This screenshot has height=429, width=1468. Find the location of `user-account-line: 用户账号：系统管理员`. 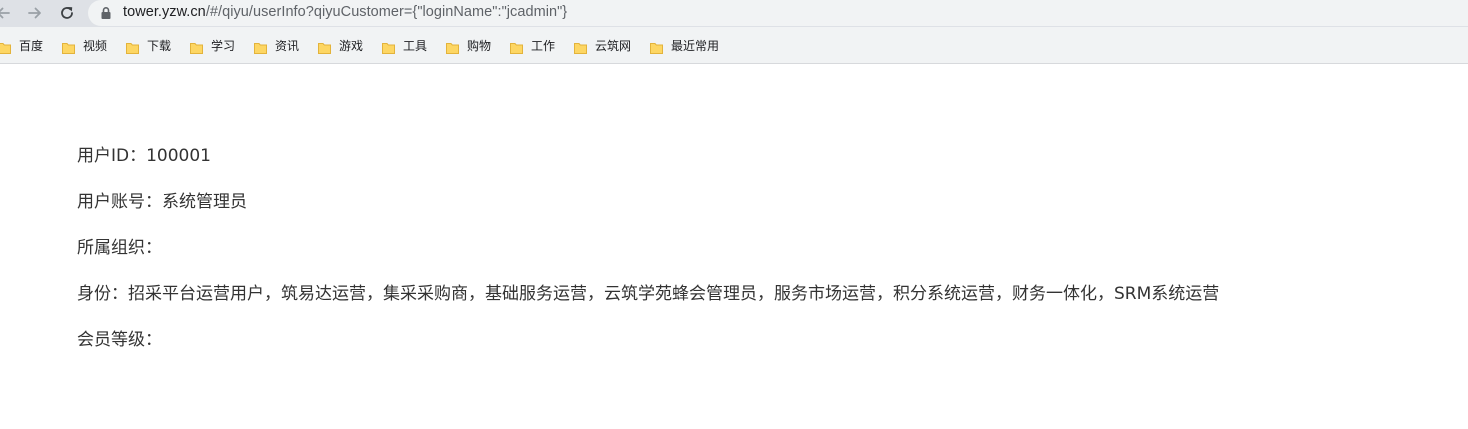

user-account-line: 用户账号：系统管理员 is located at coordinates (162, 202).